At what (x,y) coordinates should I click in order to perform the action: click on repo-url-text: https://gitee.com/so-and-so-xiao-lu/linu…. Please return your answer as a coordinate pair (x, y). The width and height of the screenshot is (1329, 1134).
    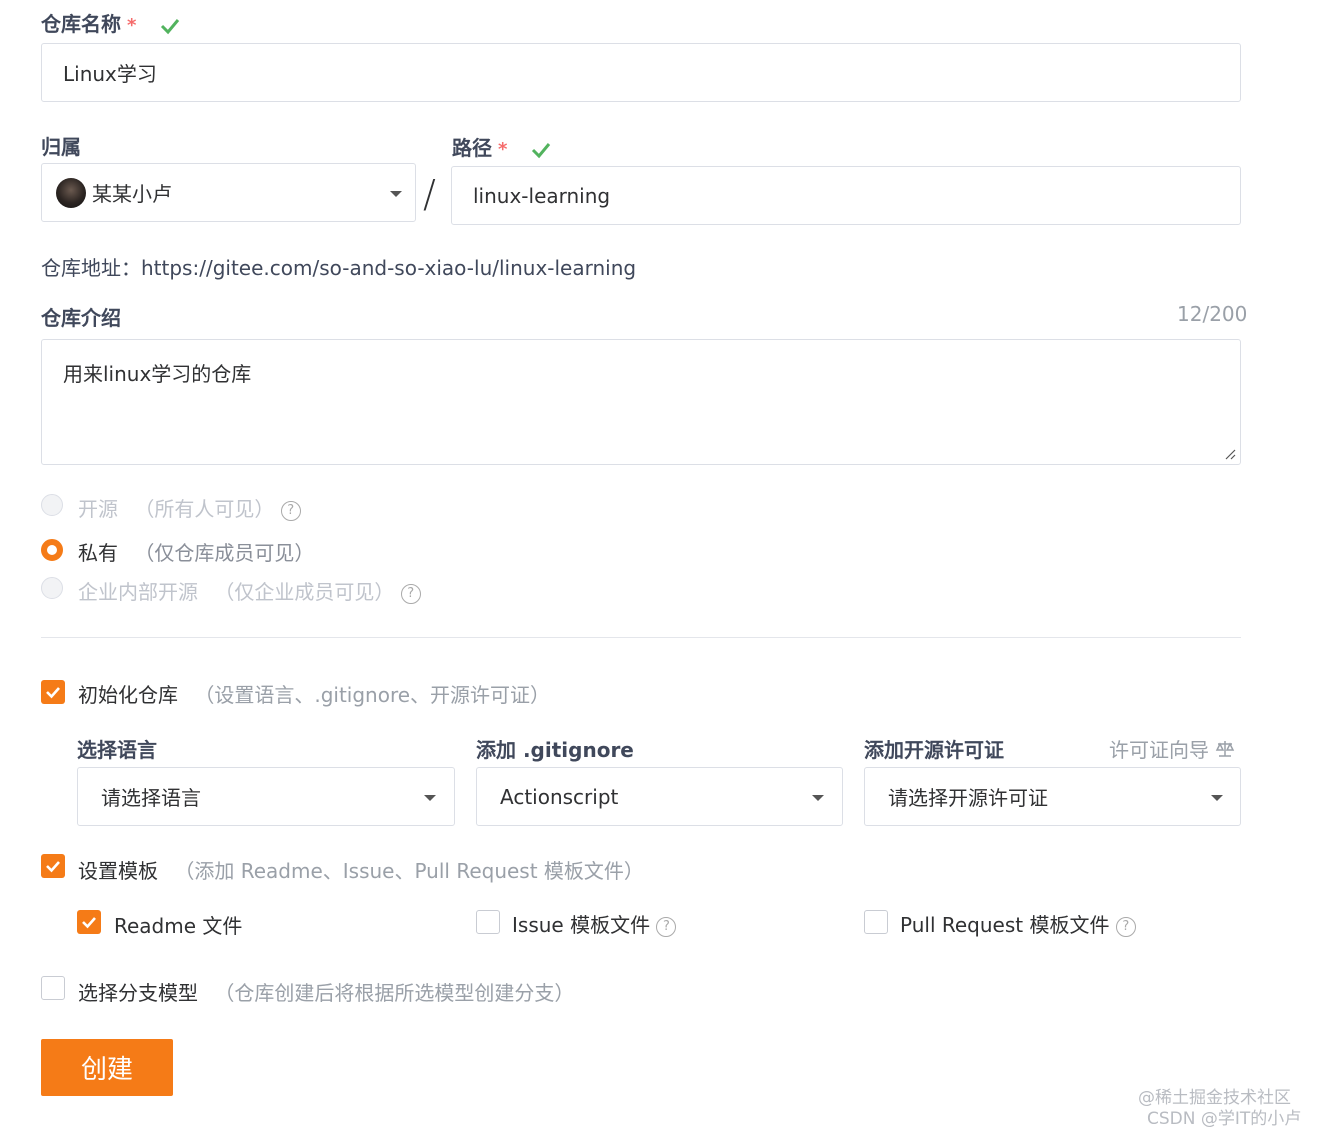
    Looking at the image, I should click on (389, 268).